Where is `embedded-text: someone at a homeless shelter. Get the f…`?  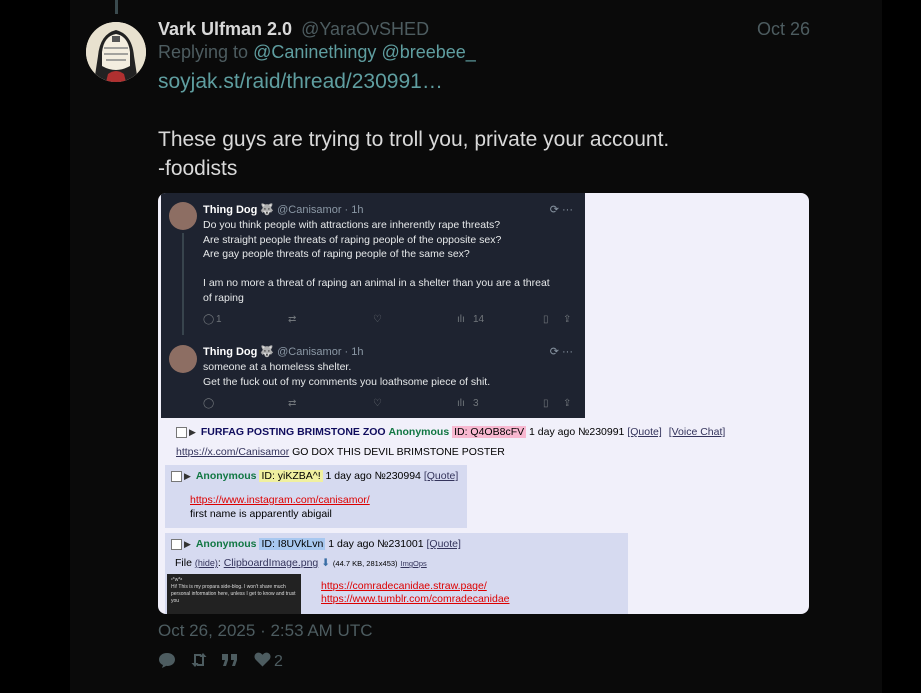
embedded-text: someone at a homeless shelter. Get the f… is located at coordinates (347, 374).